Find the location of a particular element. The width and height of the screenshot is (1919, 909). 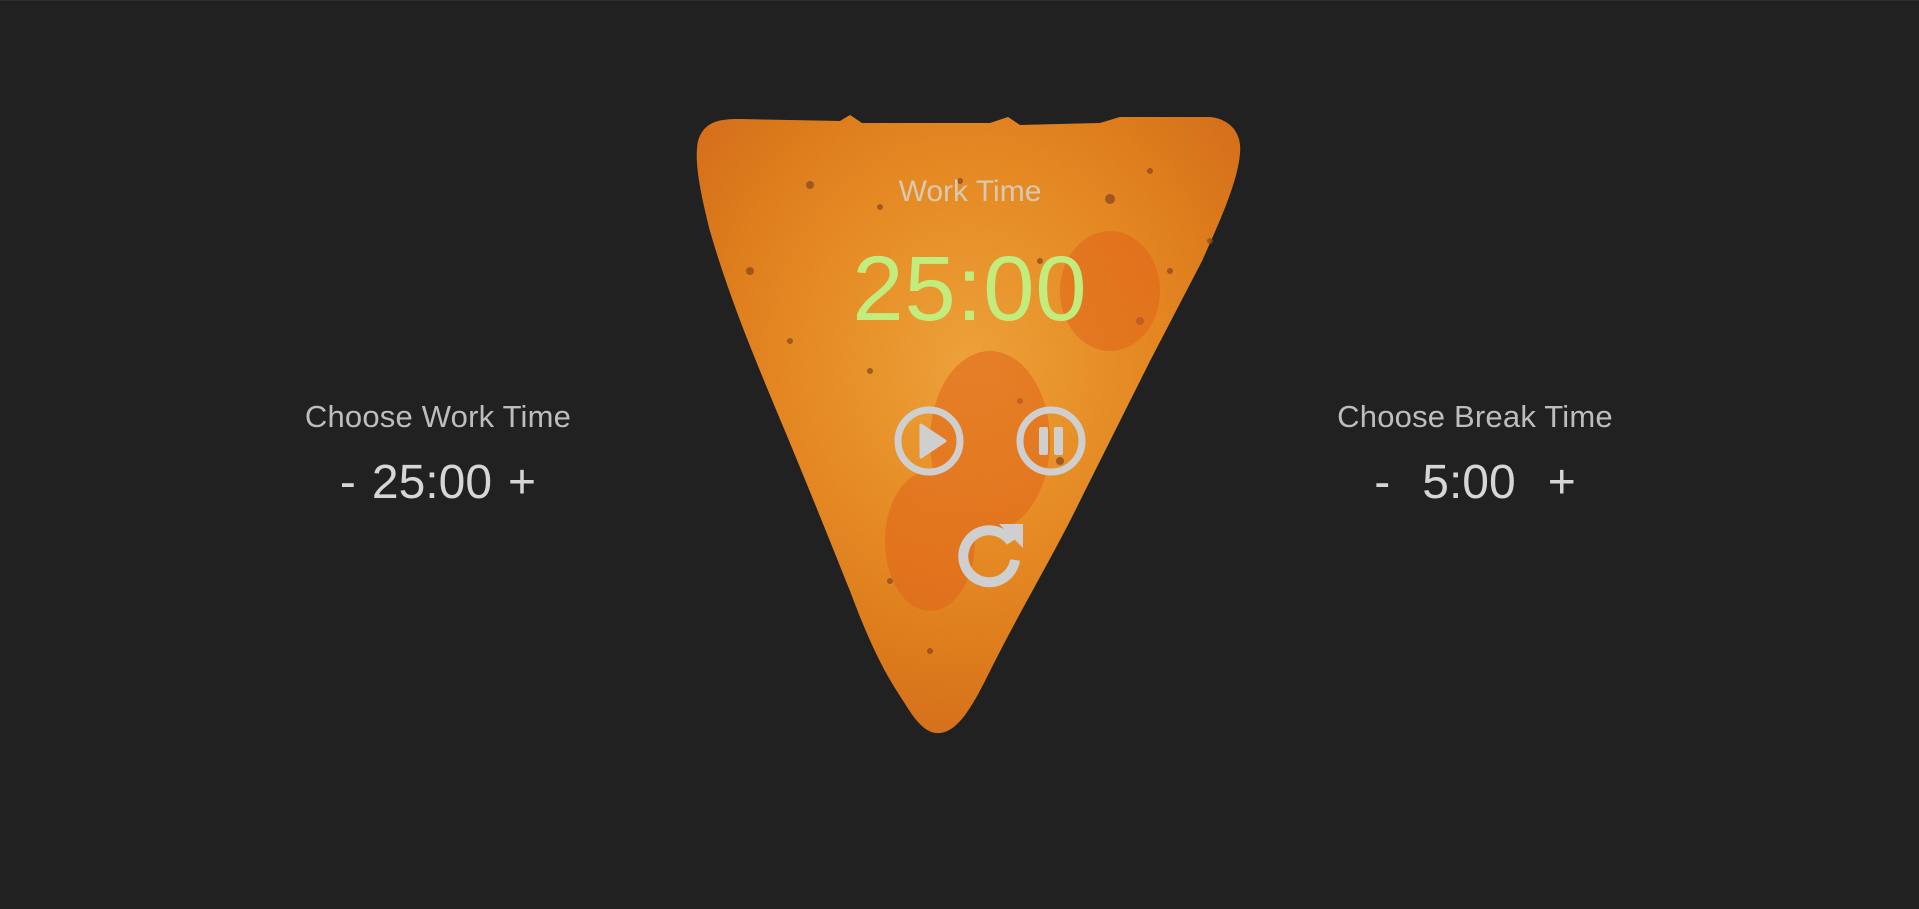

timer-display: 25:00 is located at coordinates (970, 289).